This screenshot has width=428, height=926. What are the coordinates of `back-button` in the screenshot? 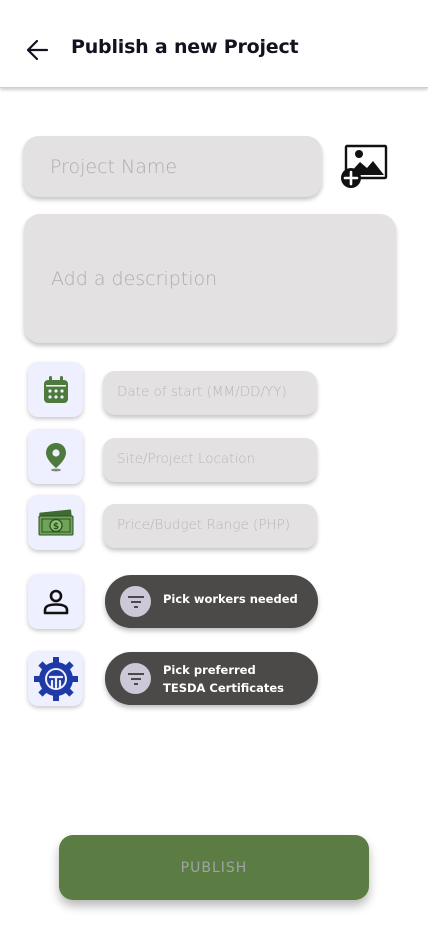 It's located at (37, 50).